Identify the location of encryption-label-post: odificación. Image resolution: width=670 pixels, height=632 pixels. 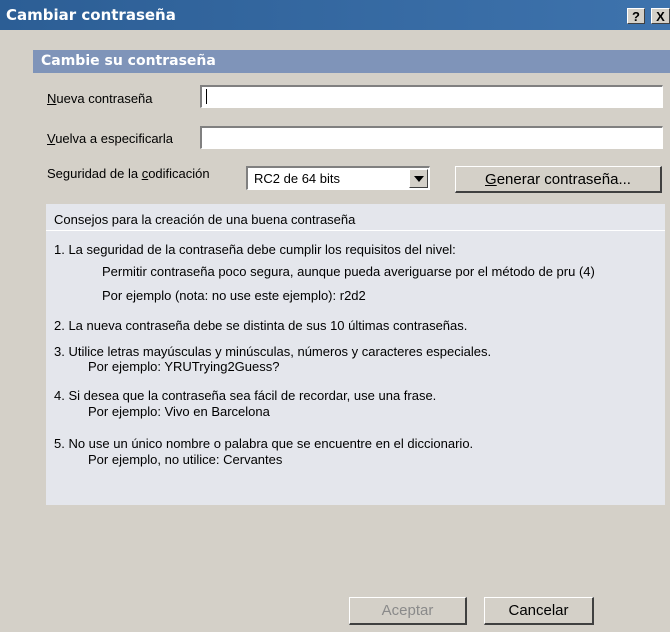
(179, 173).